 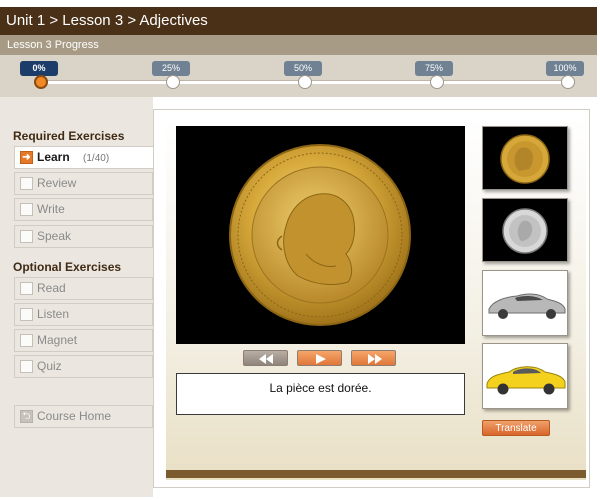 I want to click on thumbnail-gold-coin, so click(x=525, y=158).